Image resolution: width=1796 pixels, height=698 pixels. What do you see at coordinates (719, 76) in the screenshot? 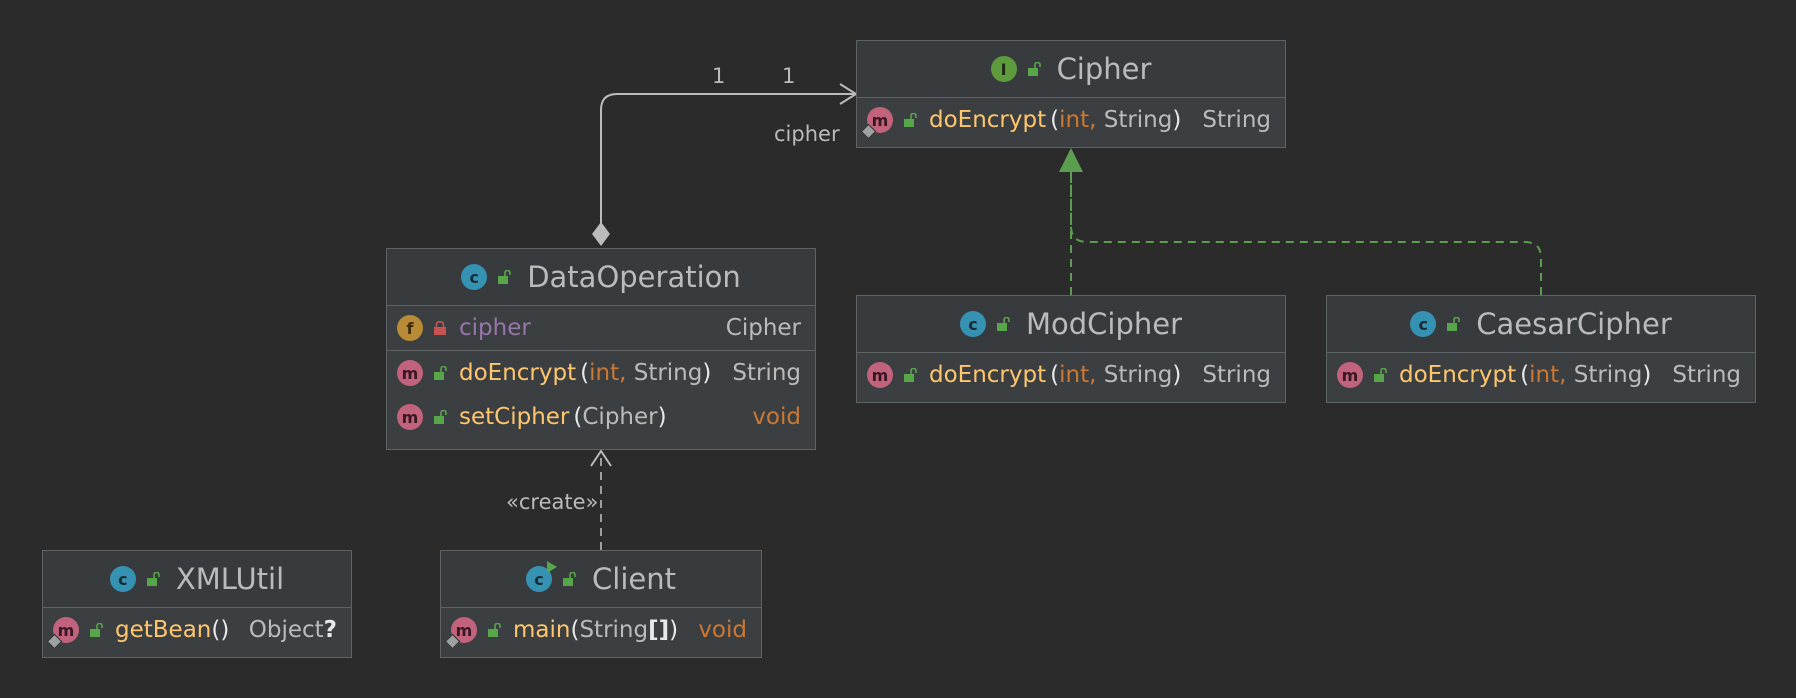
I see `multiplicity-source: 1` at bounding box center [719, 76].